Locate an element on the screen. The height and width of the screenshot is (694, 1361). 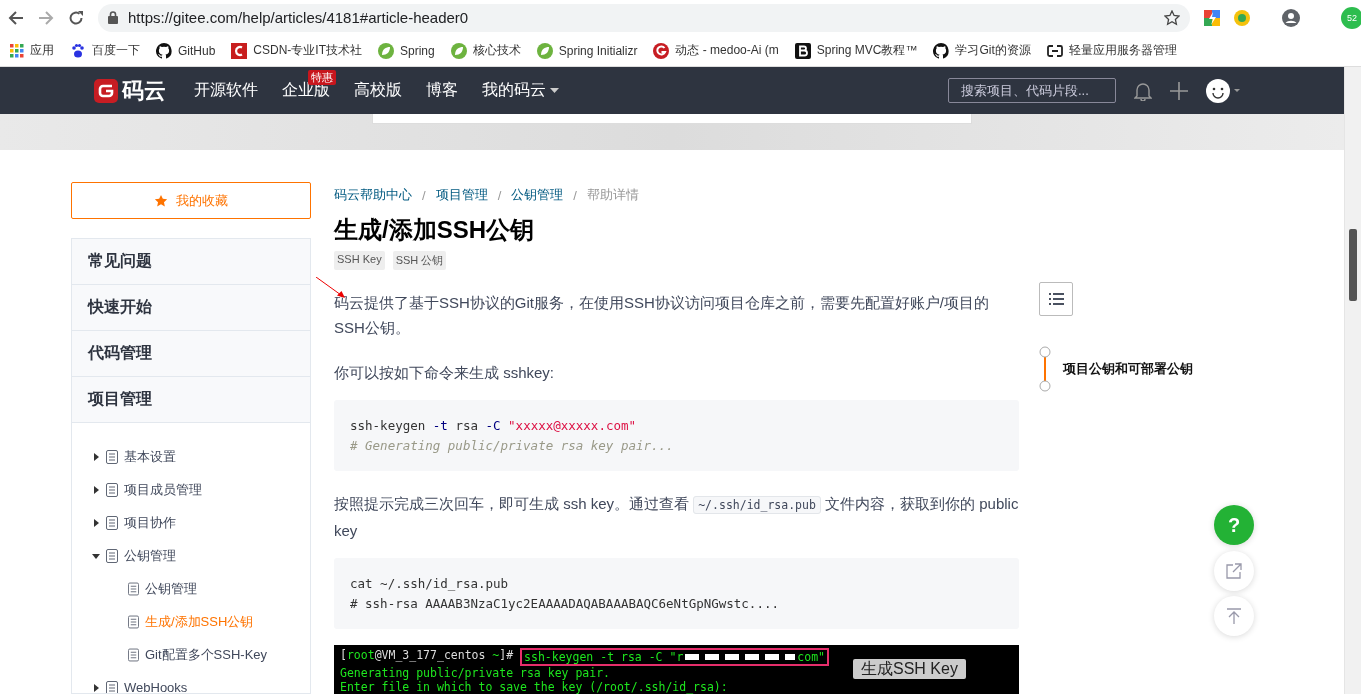
bracket-link-icon is located at coordinates (1054, 50).